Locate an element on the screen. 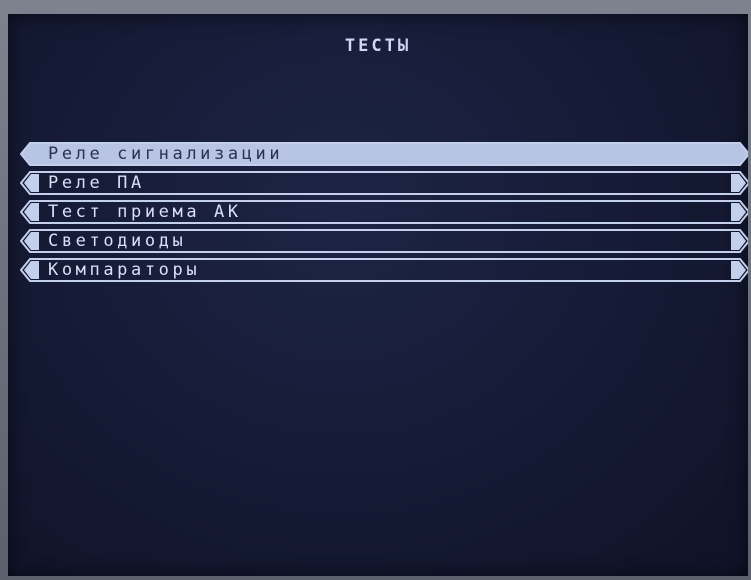 This screenshot has width=751, height=580. menu-item-ak-reception-test: Тест приема АК is located at coordinates (384, 212).